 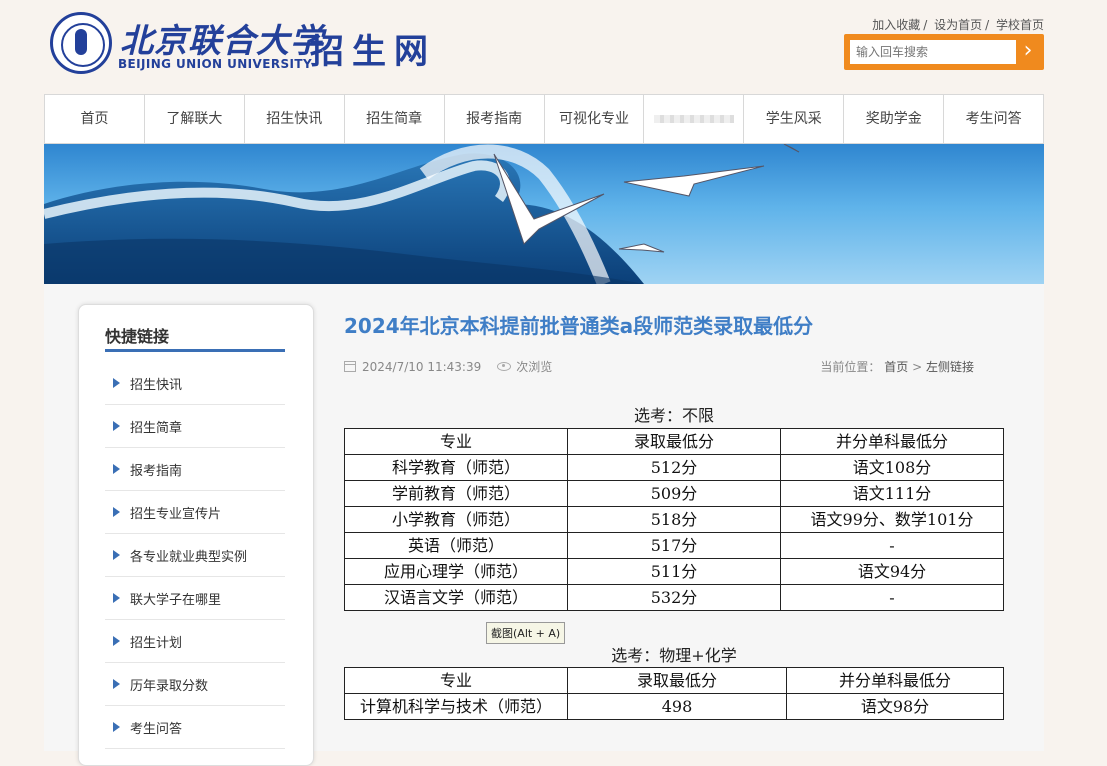 What do you see at coordinates (892, 571) in the screenshot?
I see `table-cell: 语文94分` at bounding box center [892, 571].